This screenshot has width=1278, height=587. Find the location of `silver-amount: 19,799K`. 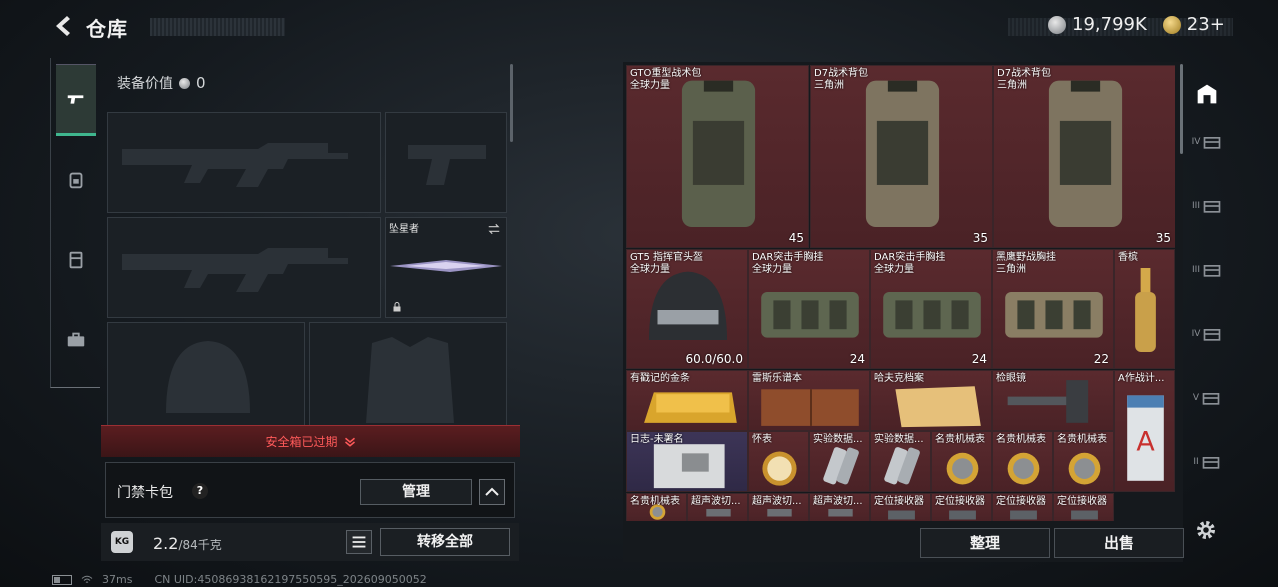

silver-amount: 19,799K is located at coordinates (1109, 24).